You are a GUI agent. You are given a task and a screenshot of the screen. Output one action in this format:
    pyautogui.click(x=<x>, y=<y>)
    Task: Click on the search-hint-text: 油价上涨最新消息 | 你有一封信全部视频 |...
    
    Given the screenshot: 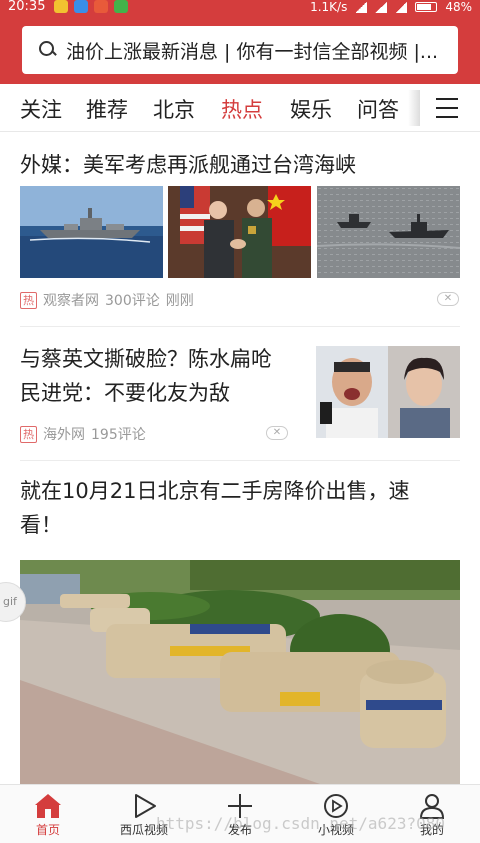 What is the action you would take?
    pyautogui.click(x=252, y=51)
    